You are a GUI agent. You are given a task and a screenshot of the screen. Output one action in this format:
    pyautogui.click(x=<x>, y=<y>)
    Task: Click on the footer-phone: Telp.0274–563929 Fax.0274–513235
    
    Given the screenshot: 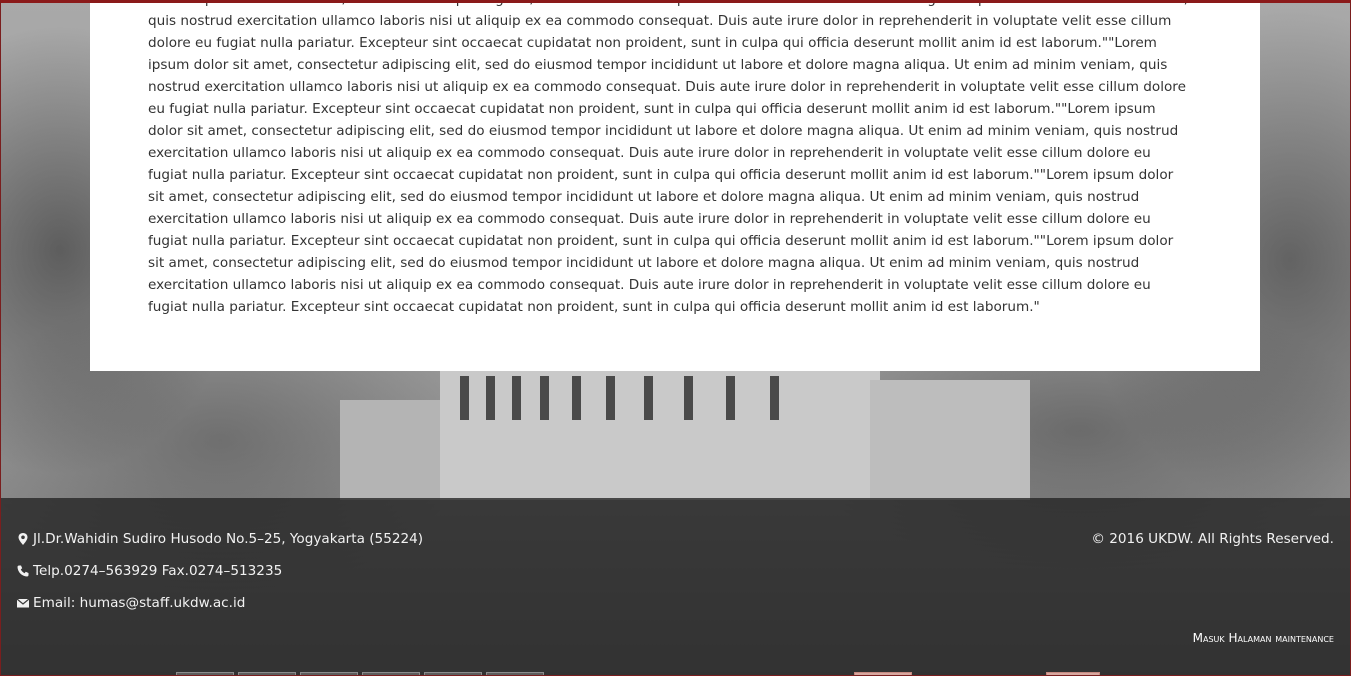 What is the action you would take?
    pyautogui.click(x=149, y=571)
    